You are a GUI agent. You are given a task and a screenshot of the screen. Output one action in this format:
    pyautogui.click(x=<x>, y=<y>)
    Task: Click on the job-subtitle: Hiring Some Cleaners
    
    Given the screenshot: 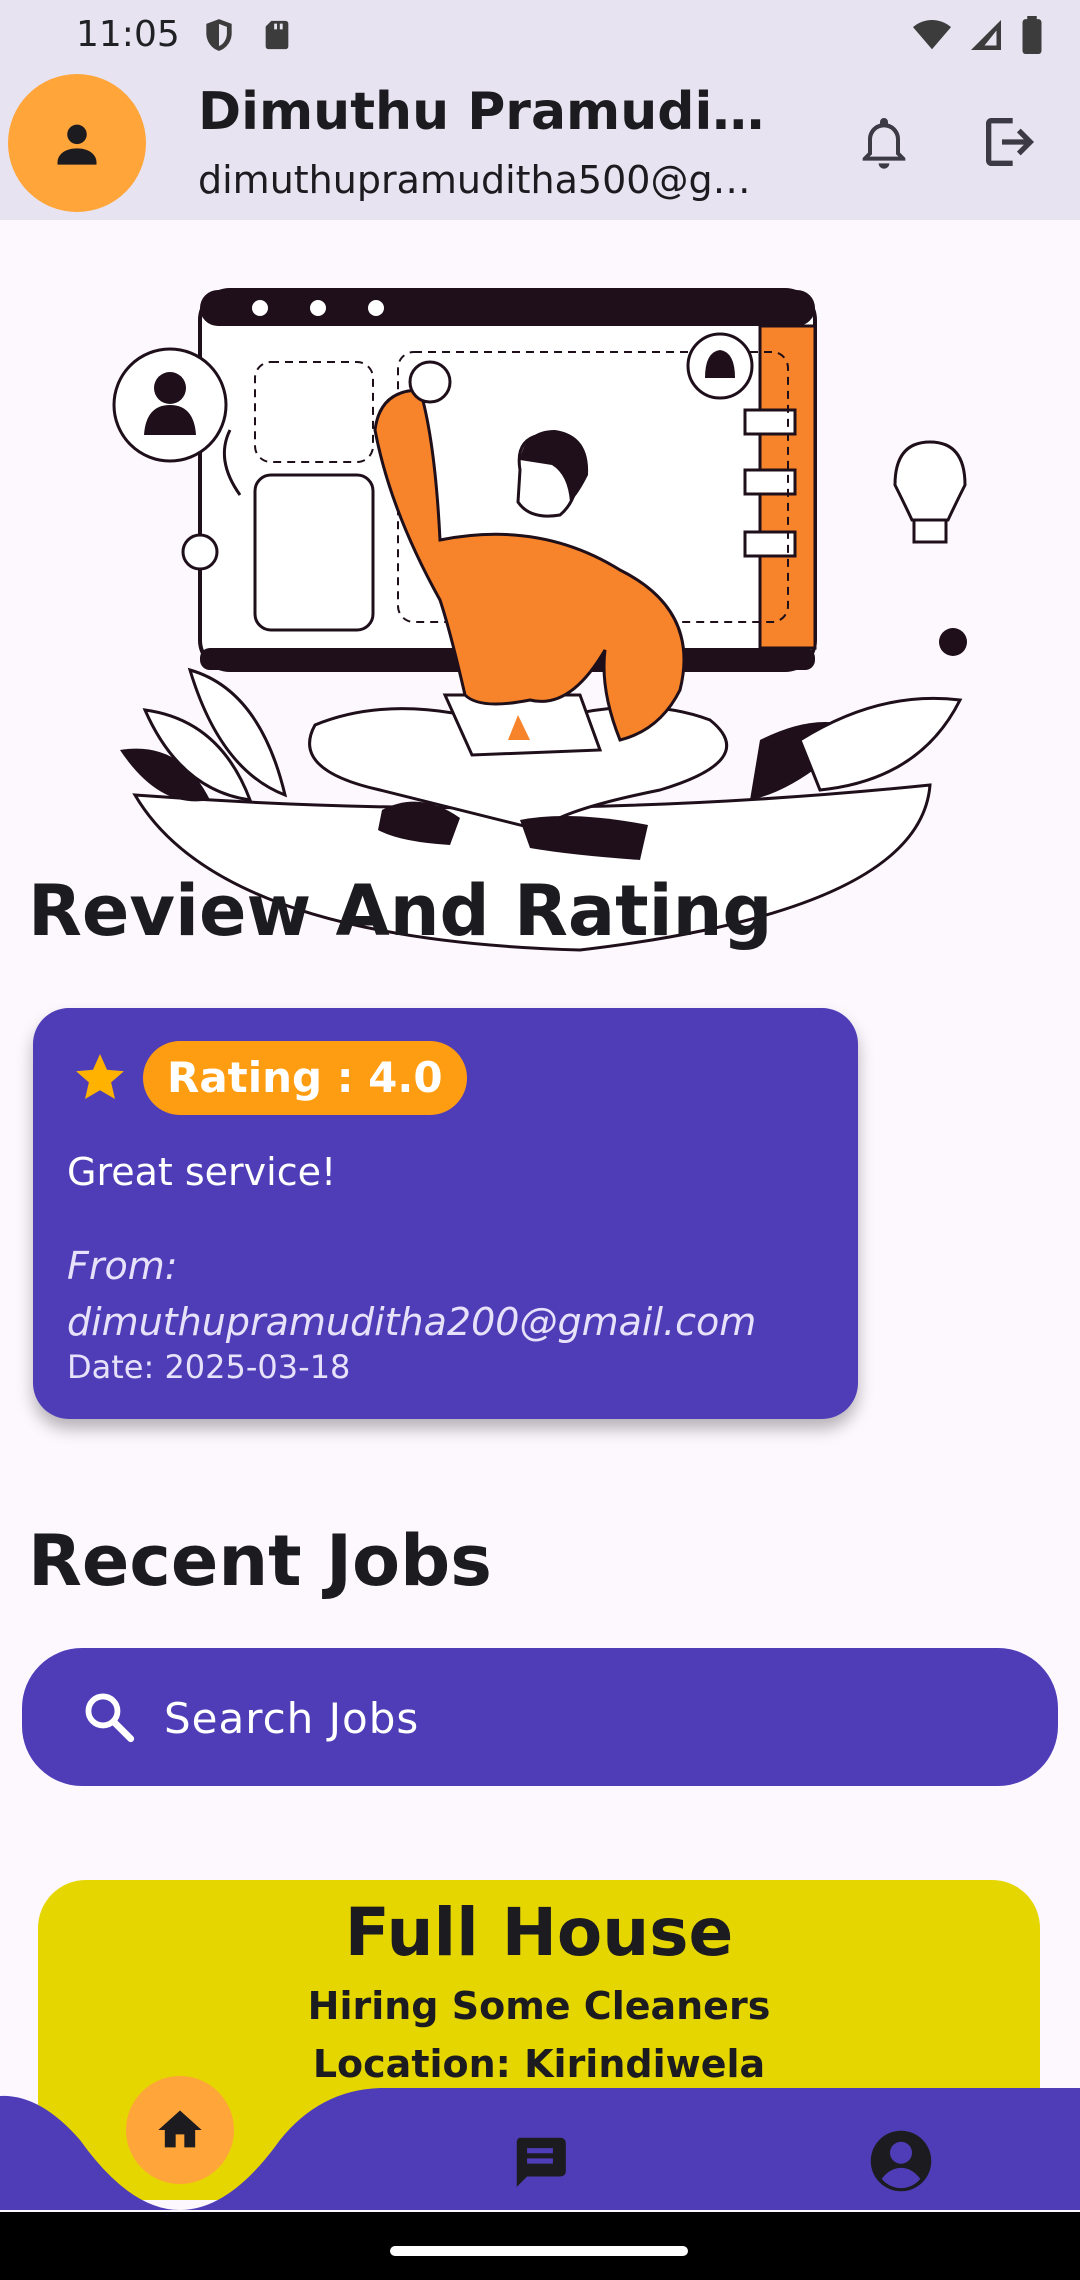 What is the action you would take?
    pyautogui.click(x=539, y=2006)
    